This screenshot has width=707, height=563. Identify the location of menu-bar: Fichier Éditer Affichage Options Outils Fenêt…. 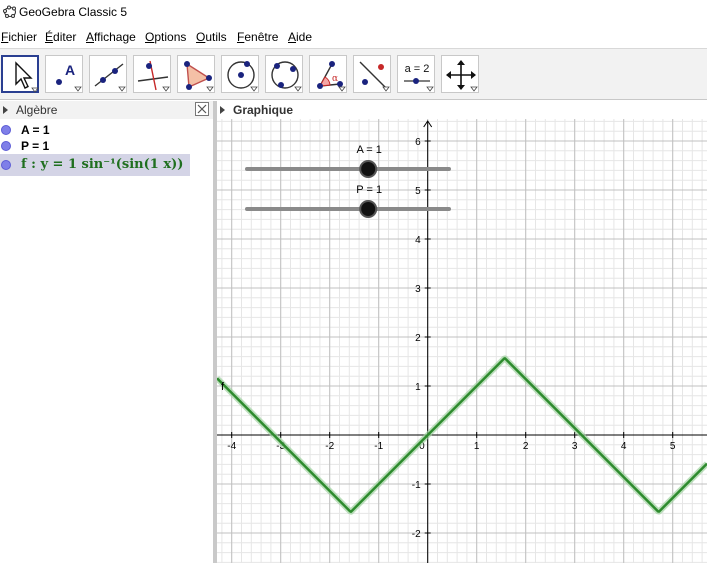
(353, 37).